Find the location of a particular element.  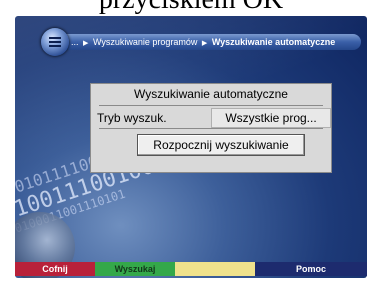

yellow-key-button is located at coordinates (215, 269).